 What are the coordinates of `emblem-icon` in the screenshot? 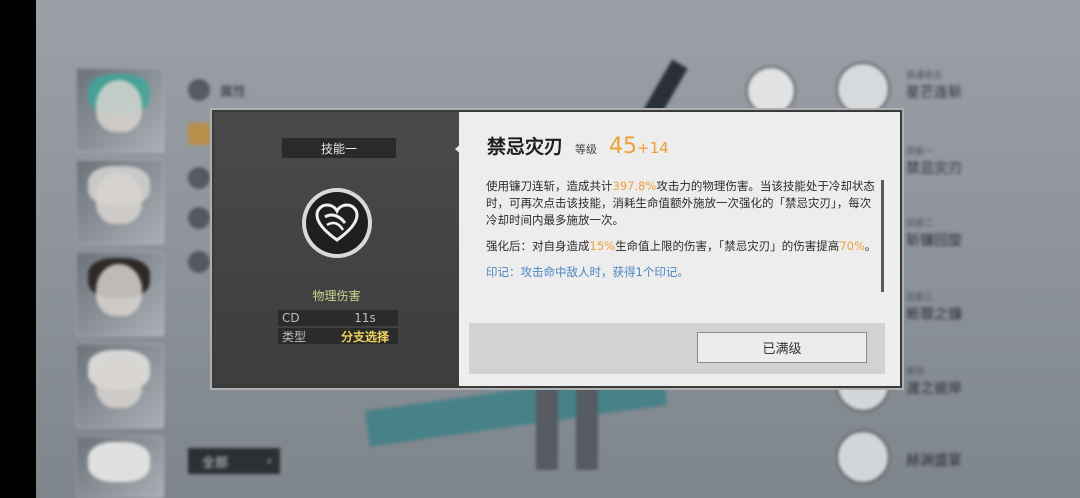 It's located at (771, 91).